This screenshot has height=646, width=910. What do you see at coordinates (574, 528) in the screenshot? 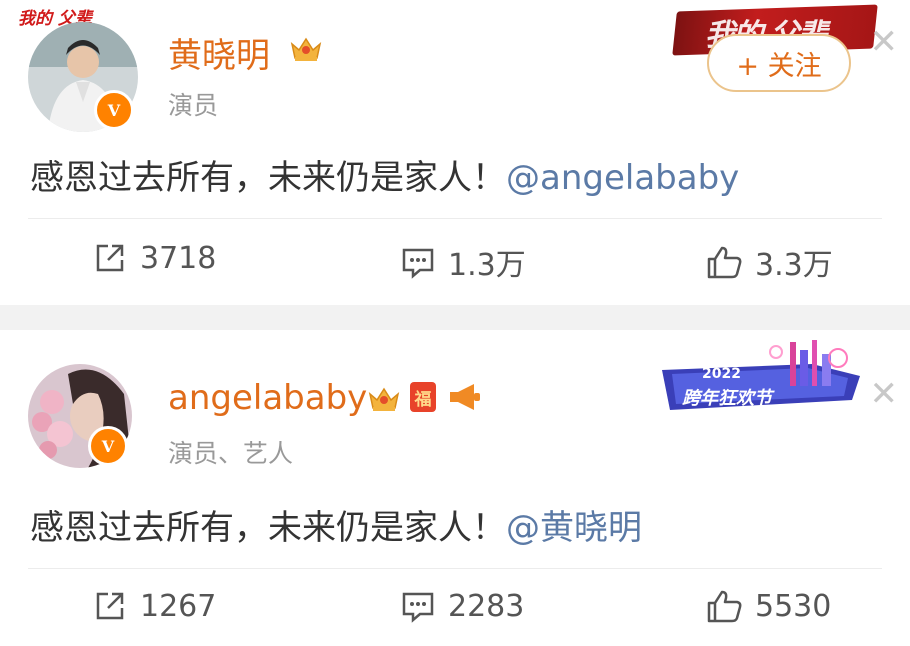
I see `mention-link: @黄晓明` at bounding box center [574, 528].